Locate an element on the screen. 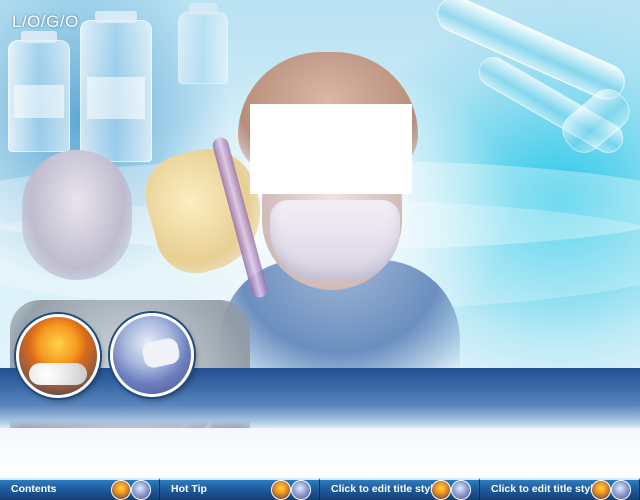 The width and height of the screenshot is (640, 500). thumbnail-label: Hot Tip is located at coordinates (189, 489).